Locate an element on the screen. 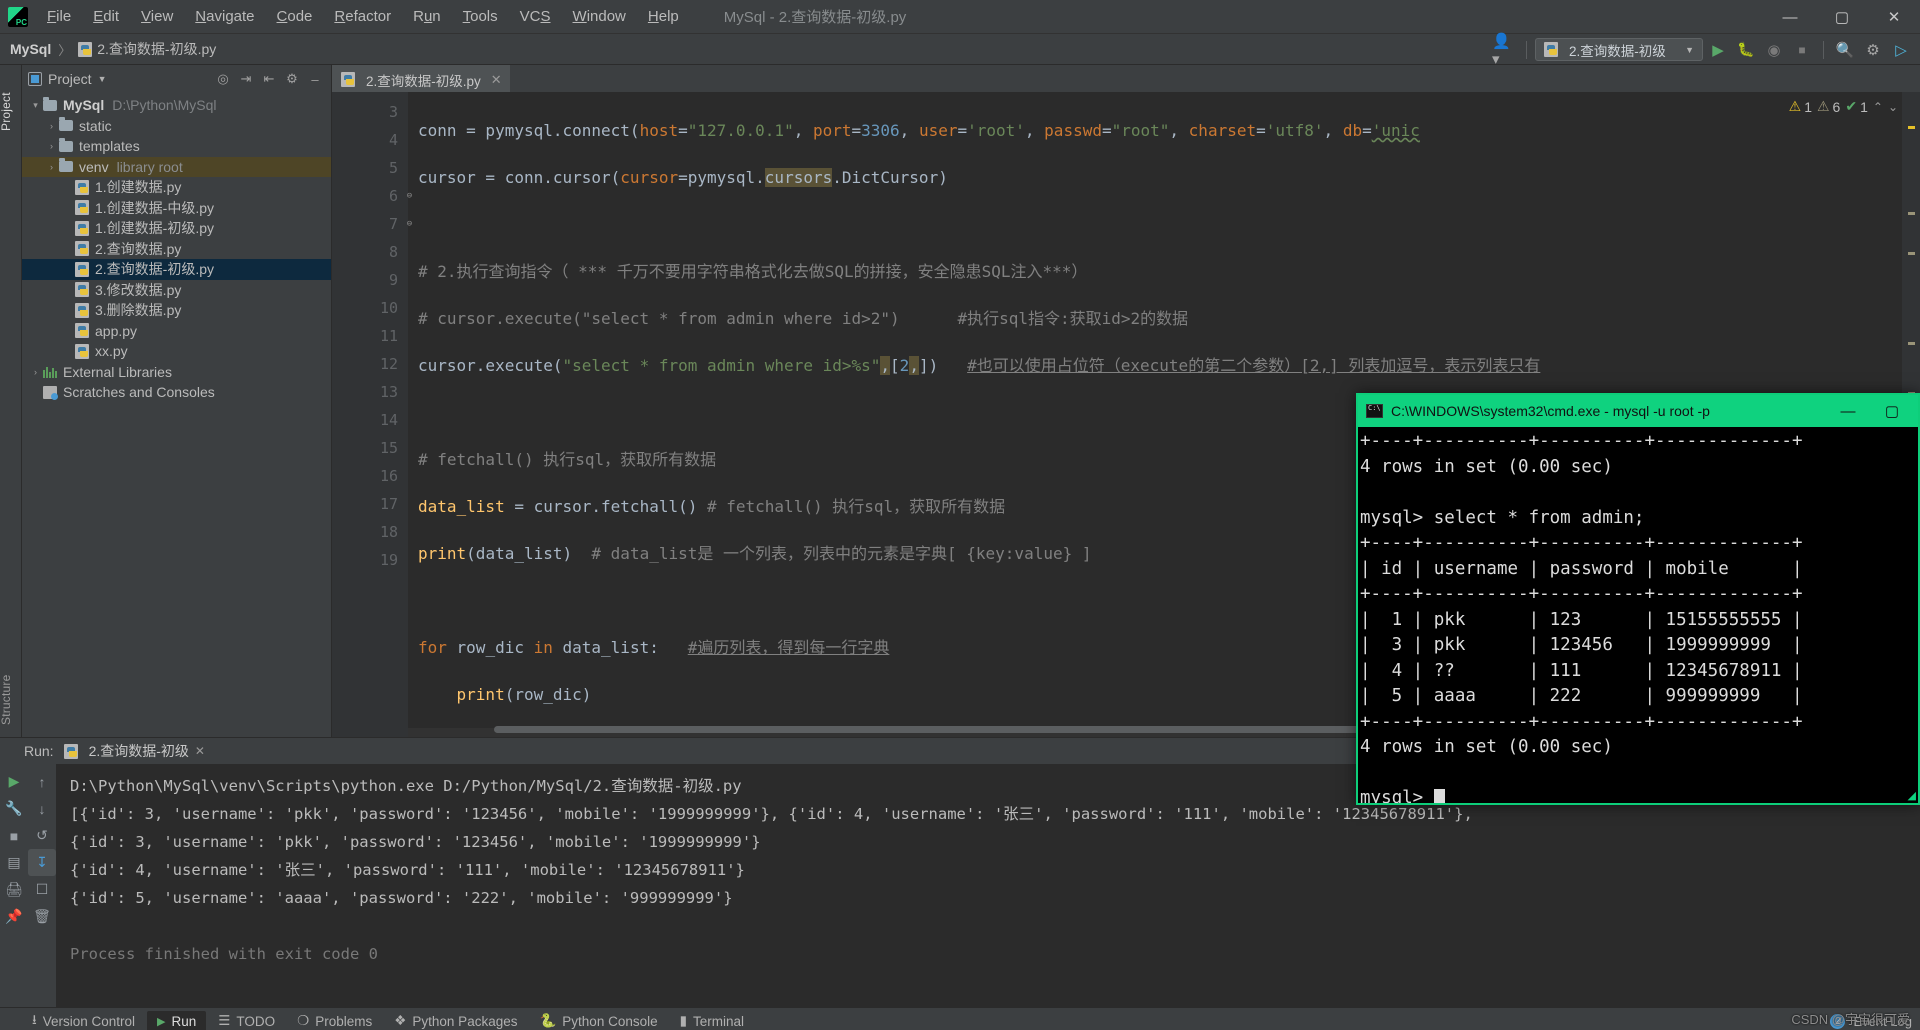  sidebar-item-structure: Structure is located at coordinates (6, 700).